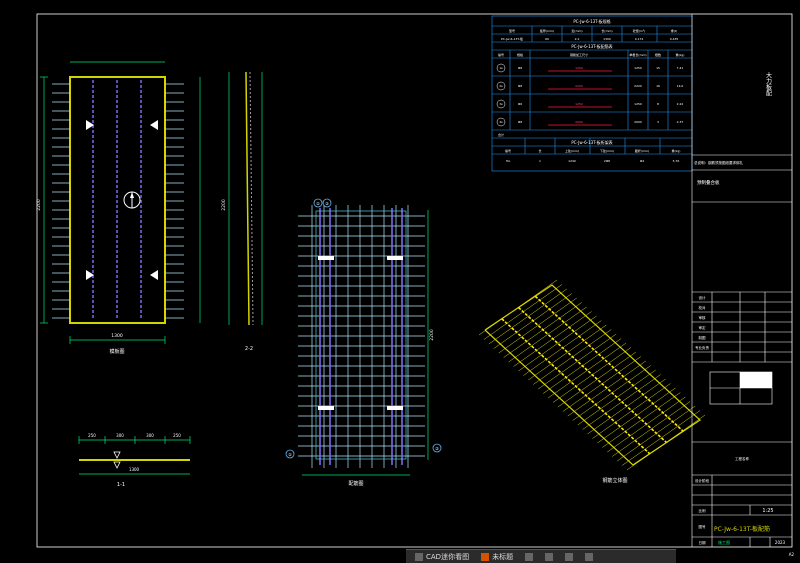  I want to click on bot-cell: 5.76, so click(676, 161).